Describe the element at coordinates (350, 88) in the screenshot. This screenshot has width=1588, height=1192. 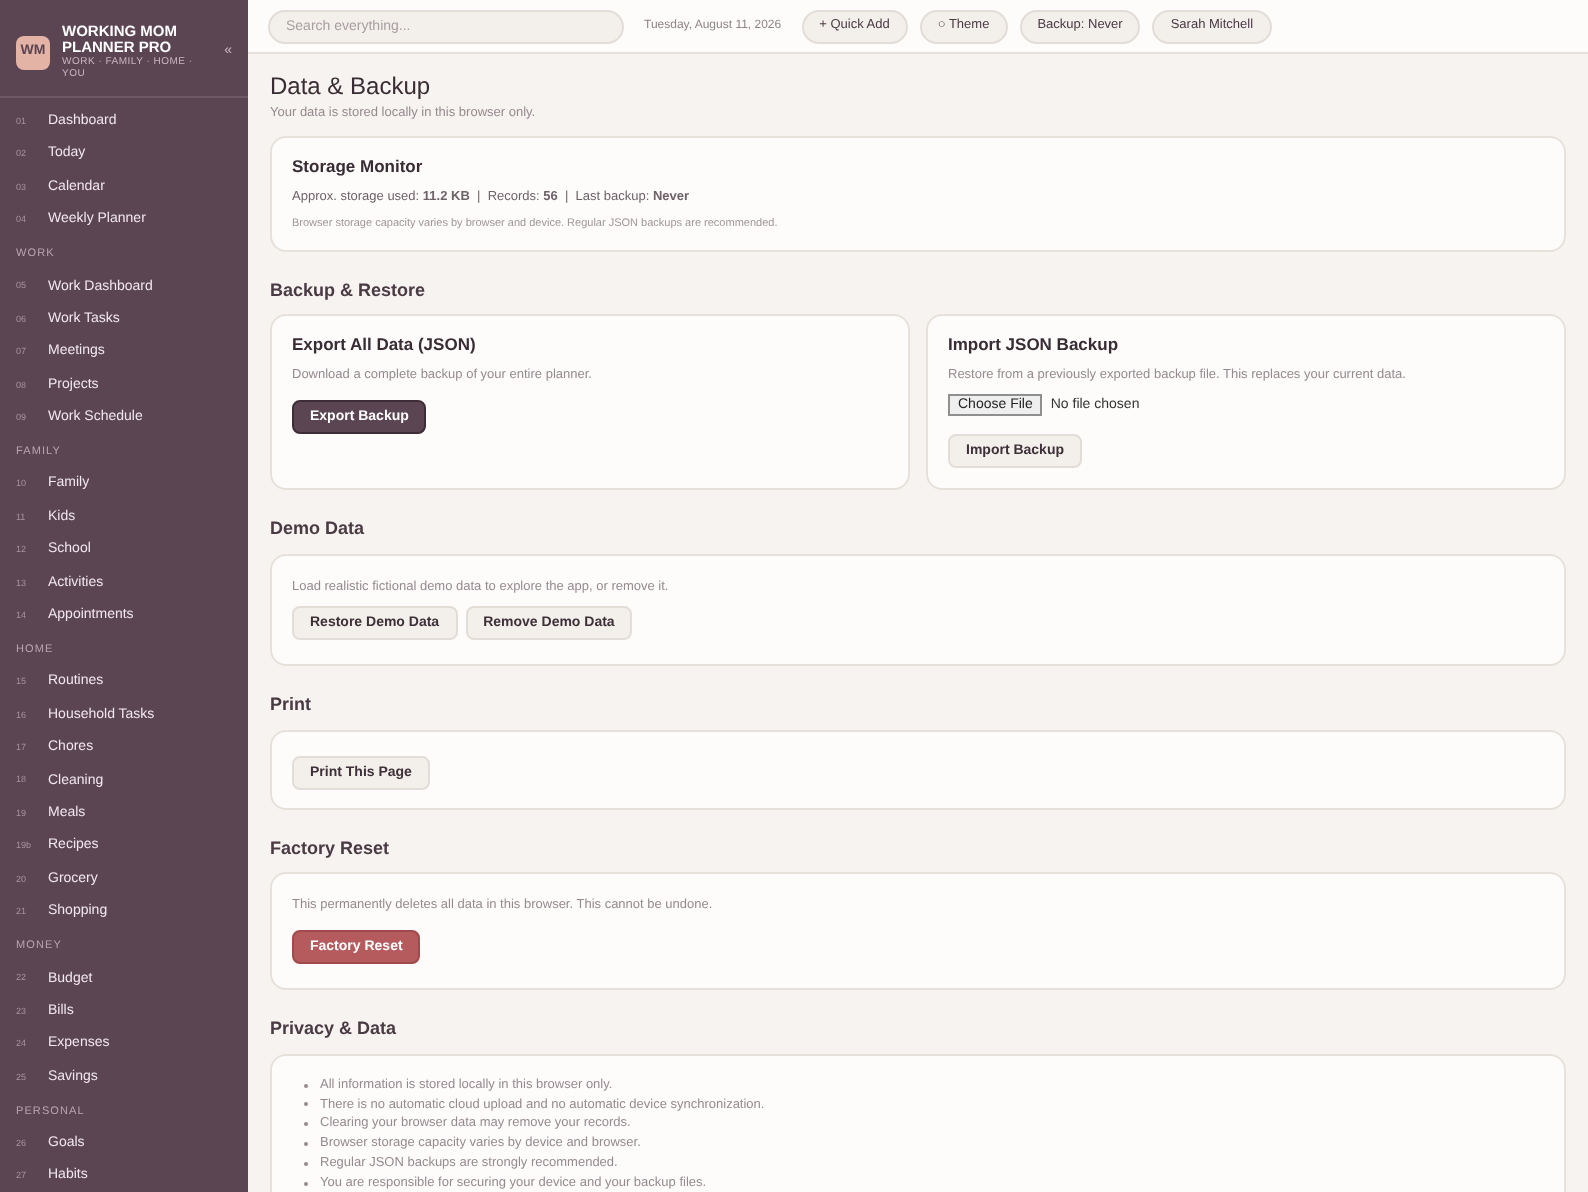
I see `page-title: Data & Backup` at that location.